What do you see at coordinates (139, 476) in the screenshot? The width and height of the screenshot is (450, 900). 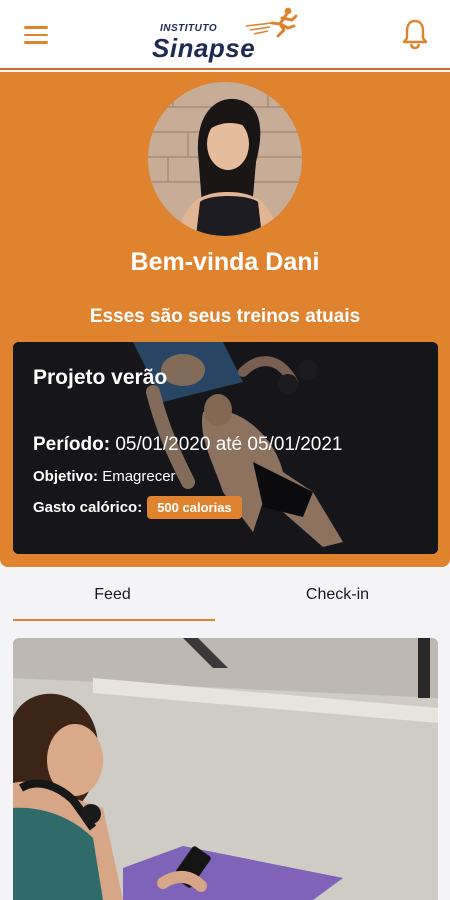 I see `goal-value: Emagrecer` at bounding box center [139, 476].